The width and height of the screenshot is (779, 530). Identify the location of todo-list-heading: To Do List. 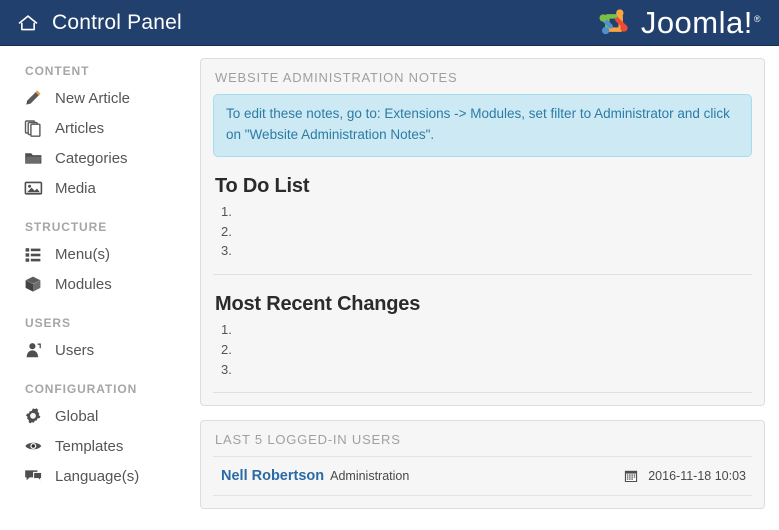
(262, 185).